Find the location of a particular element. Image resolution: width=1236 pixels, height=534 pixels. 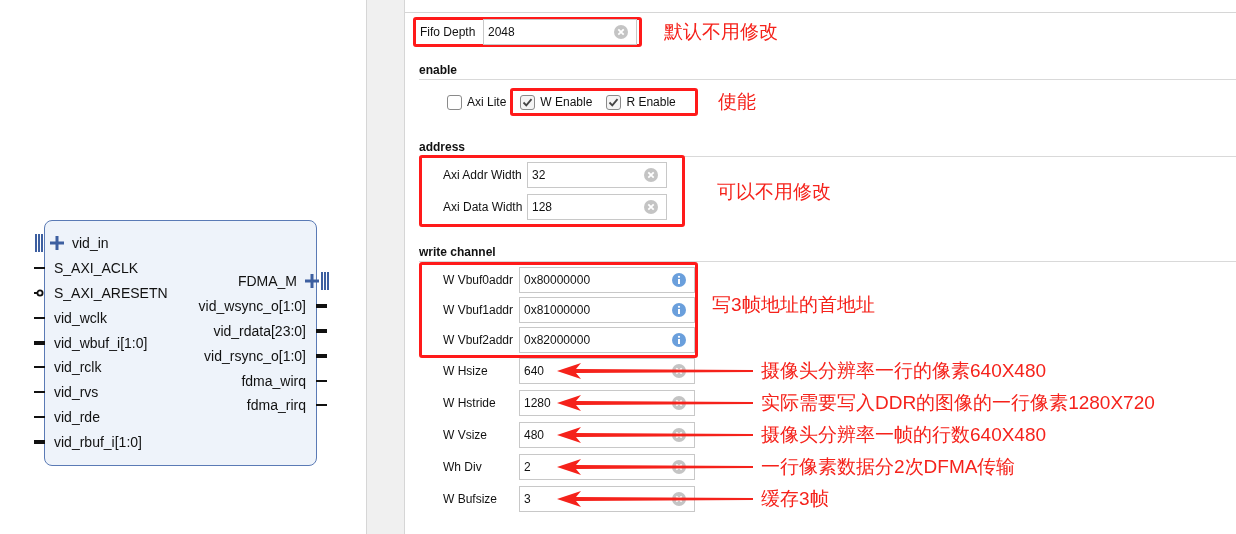

port-label: vid_rbuf_i[1:0] is located at coordinates (98, 441).